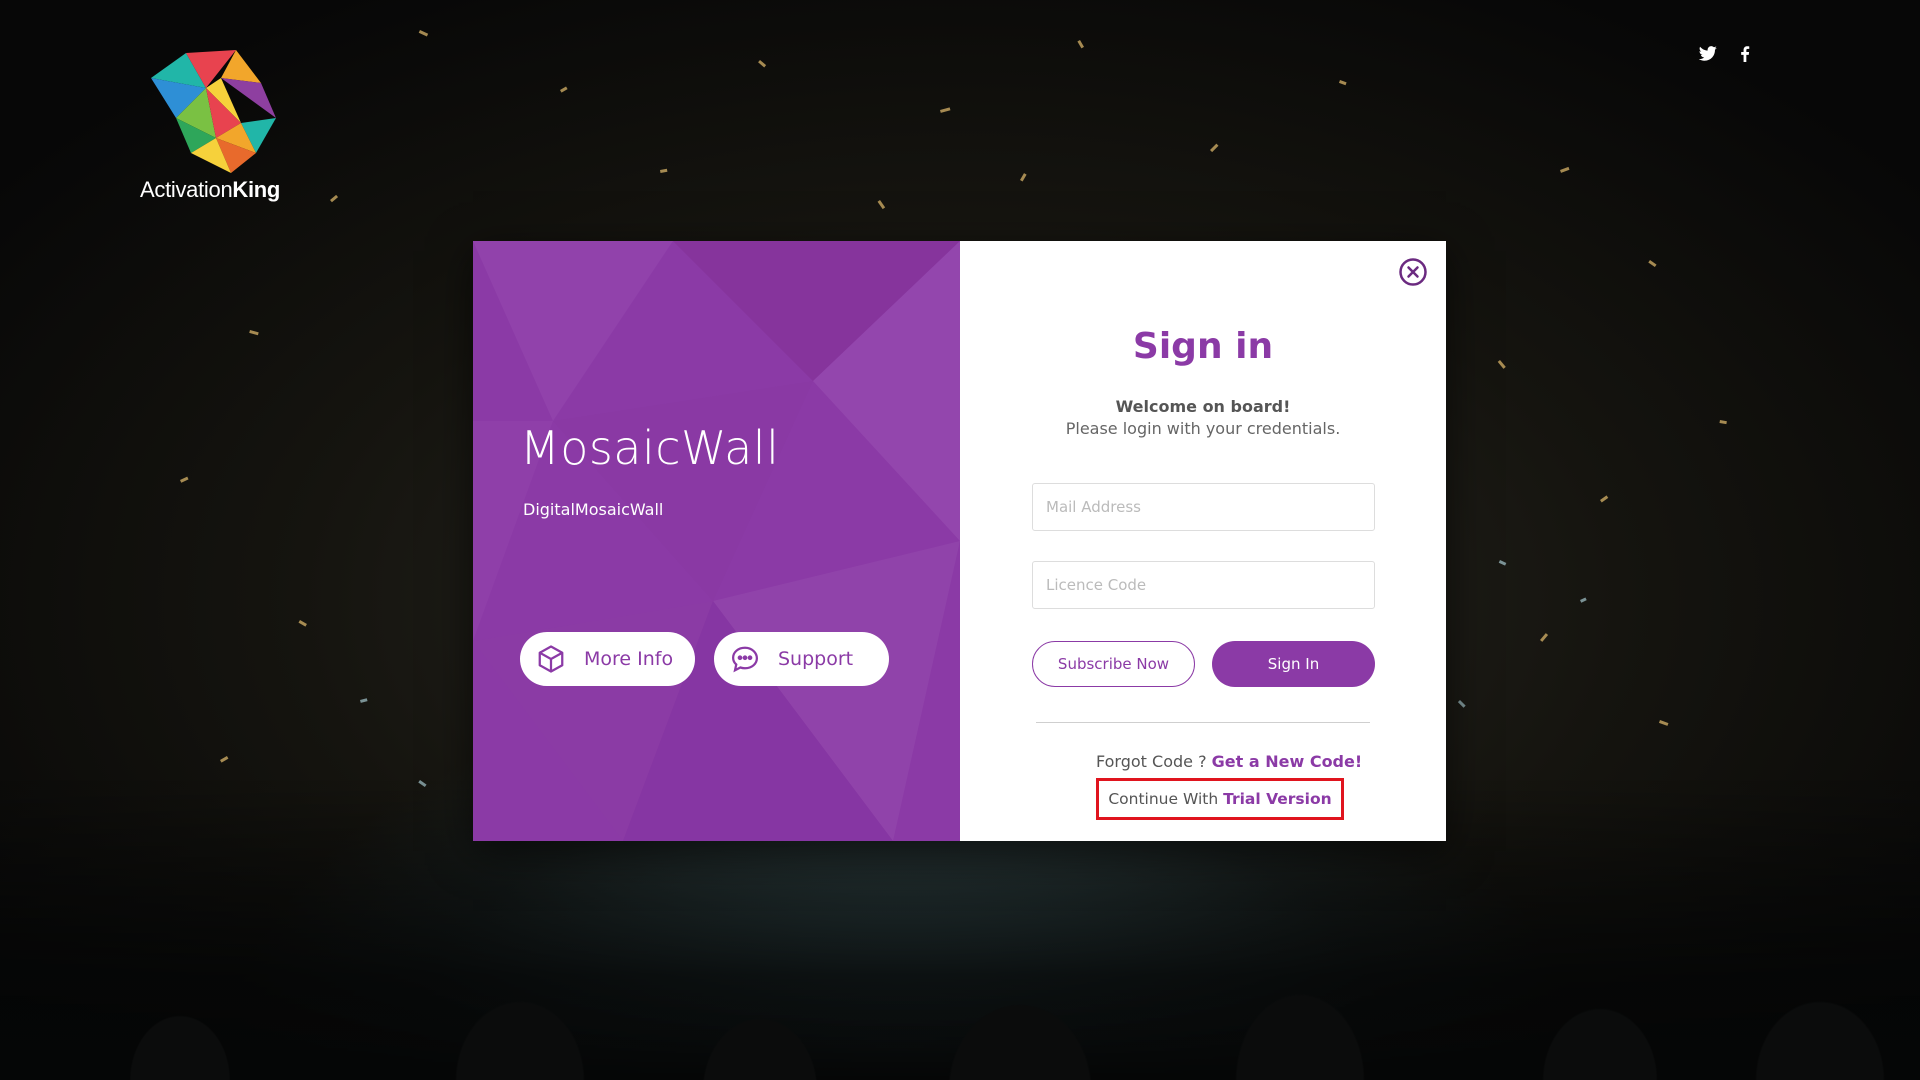 This screenshot has height=1080, width=1920. Describe the element at coordinates (1413, 272) in the screenshot. I see `close-icon` at that location.